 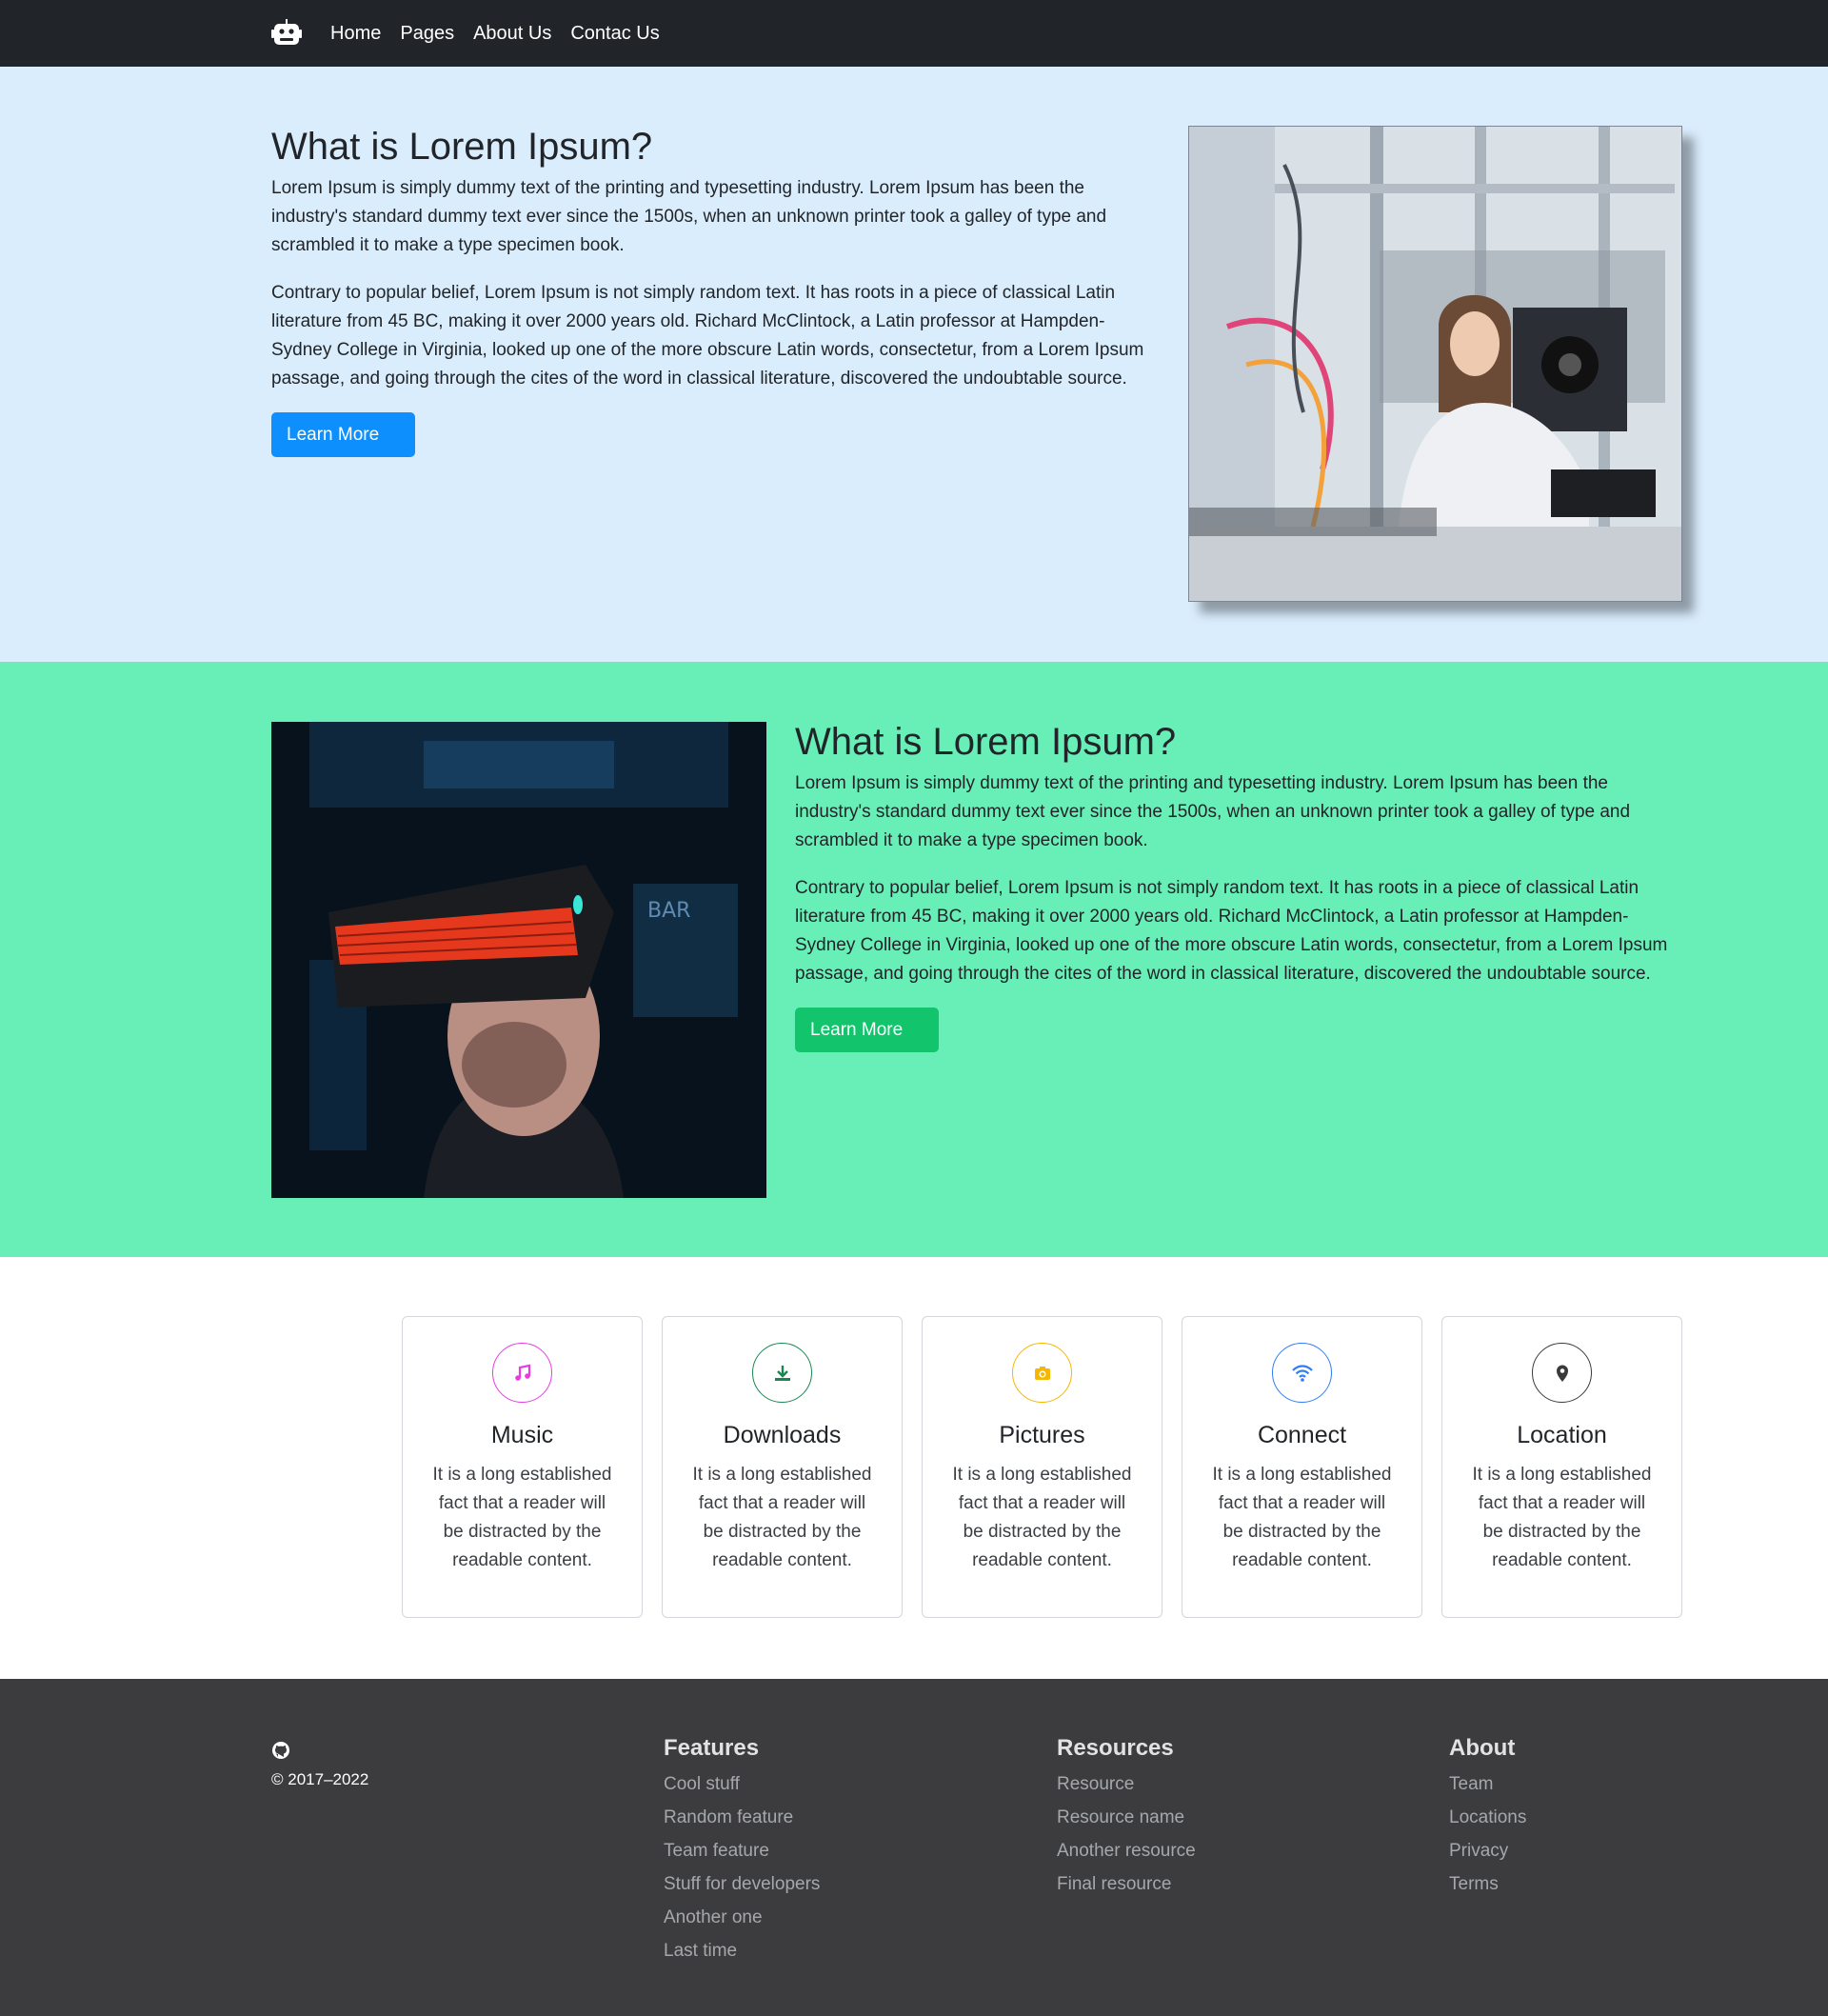 What do you see at coordinates (914, 33) in the screenshot?
I see `navbar: Home Pages About Us Contac Us` at bounding box center [914, 33].